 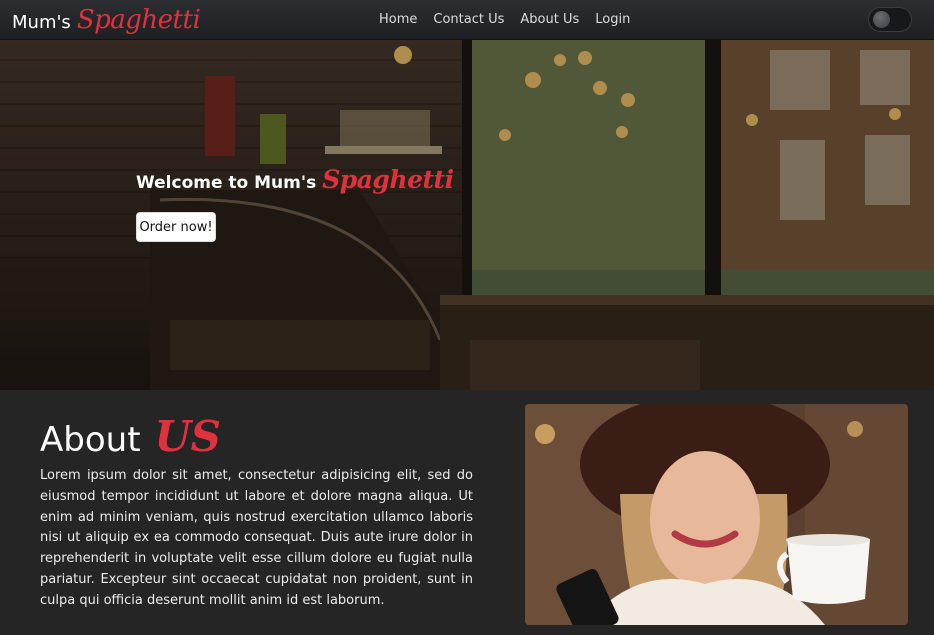 I want to click on order-now-button: Order now!, so click(x=176, y=227).